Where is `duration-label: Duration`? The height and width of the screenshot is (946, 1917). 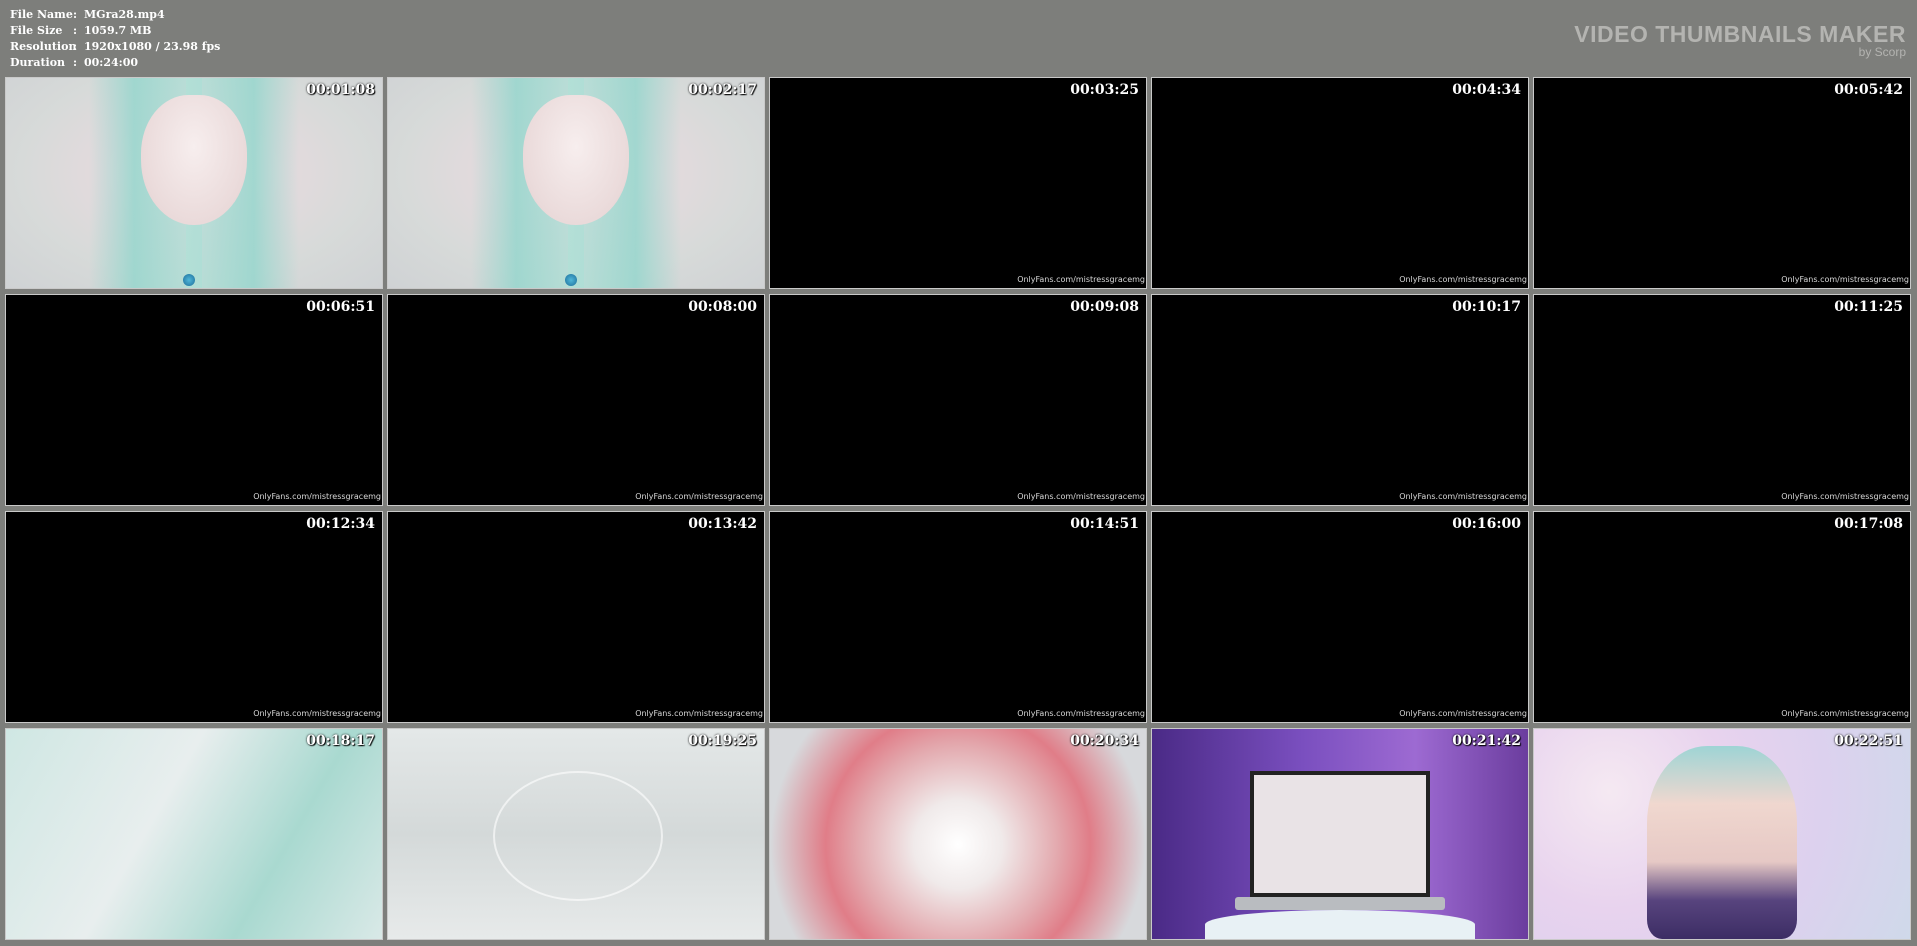
duration-label: Duration is located at coordinates (38, 62).